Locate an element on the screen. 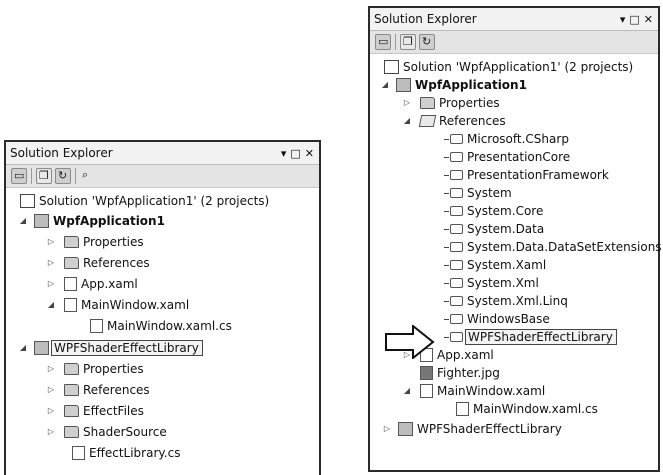  tree-item-reference: System.Data.DataSetExtensions is located at coordinates (553, 247).